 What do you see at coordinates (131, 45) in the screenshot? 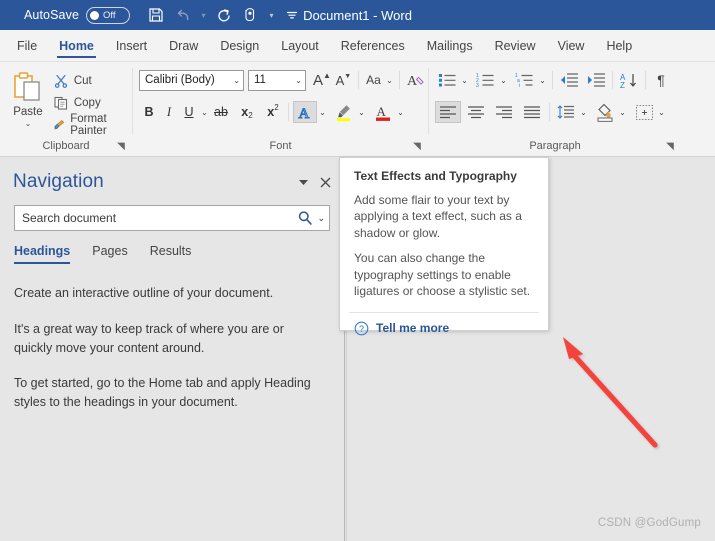
I see `tab-insert: Insert` at bounding box center [131, 45].